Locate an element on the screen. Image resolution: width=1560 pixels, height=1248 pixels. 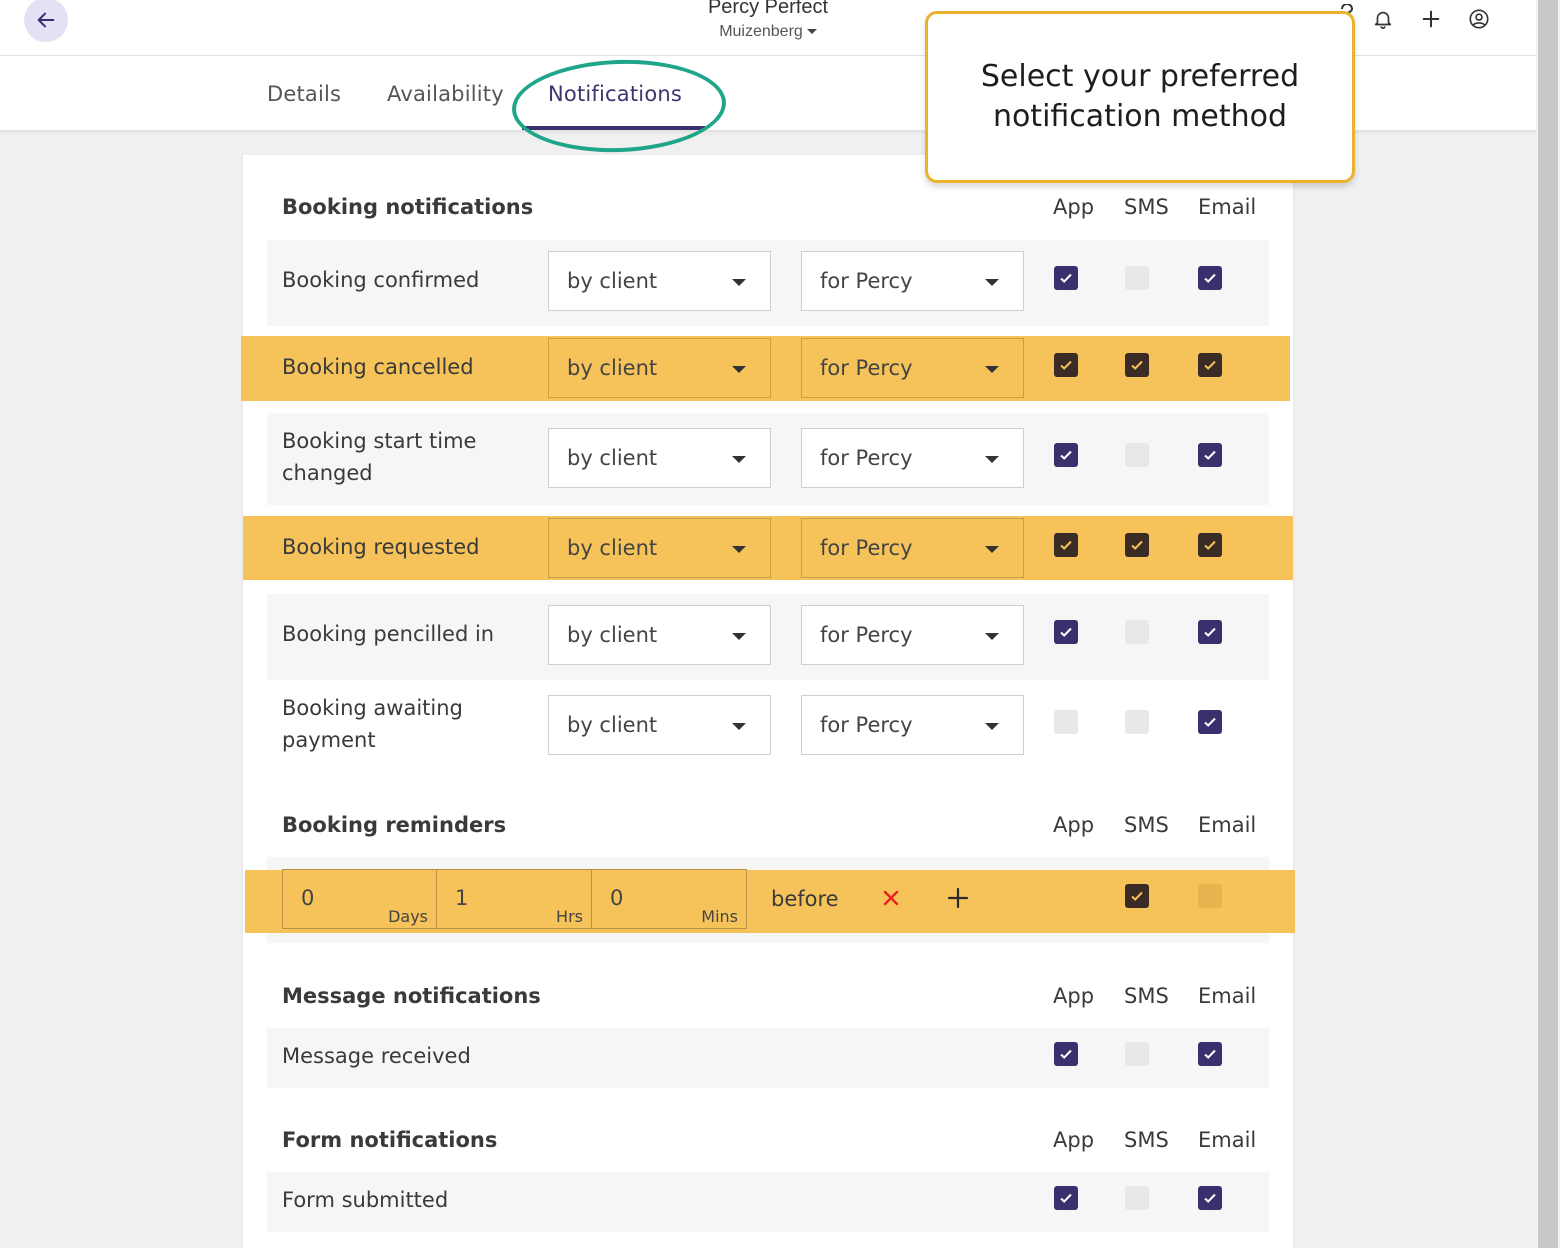
message-notifications-title: Message notifications is located at coordinates (411, 996).